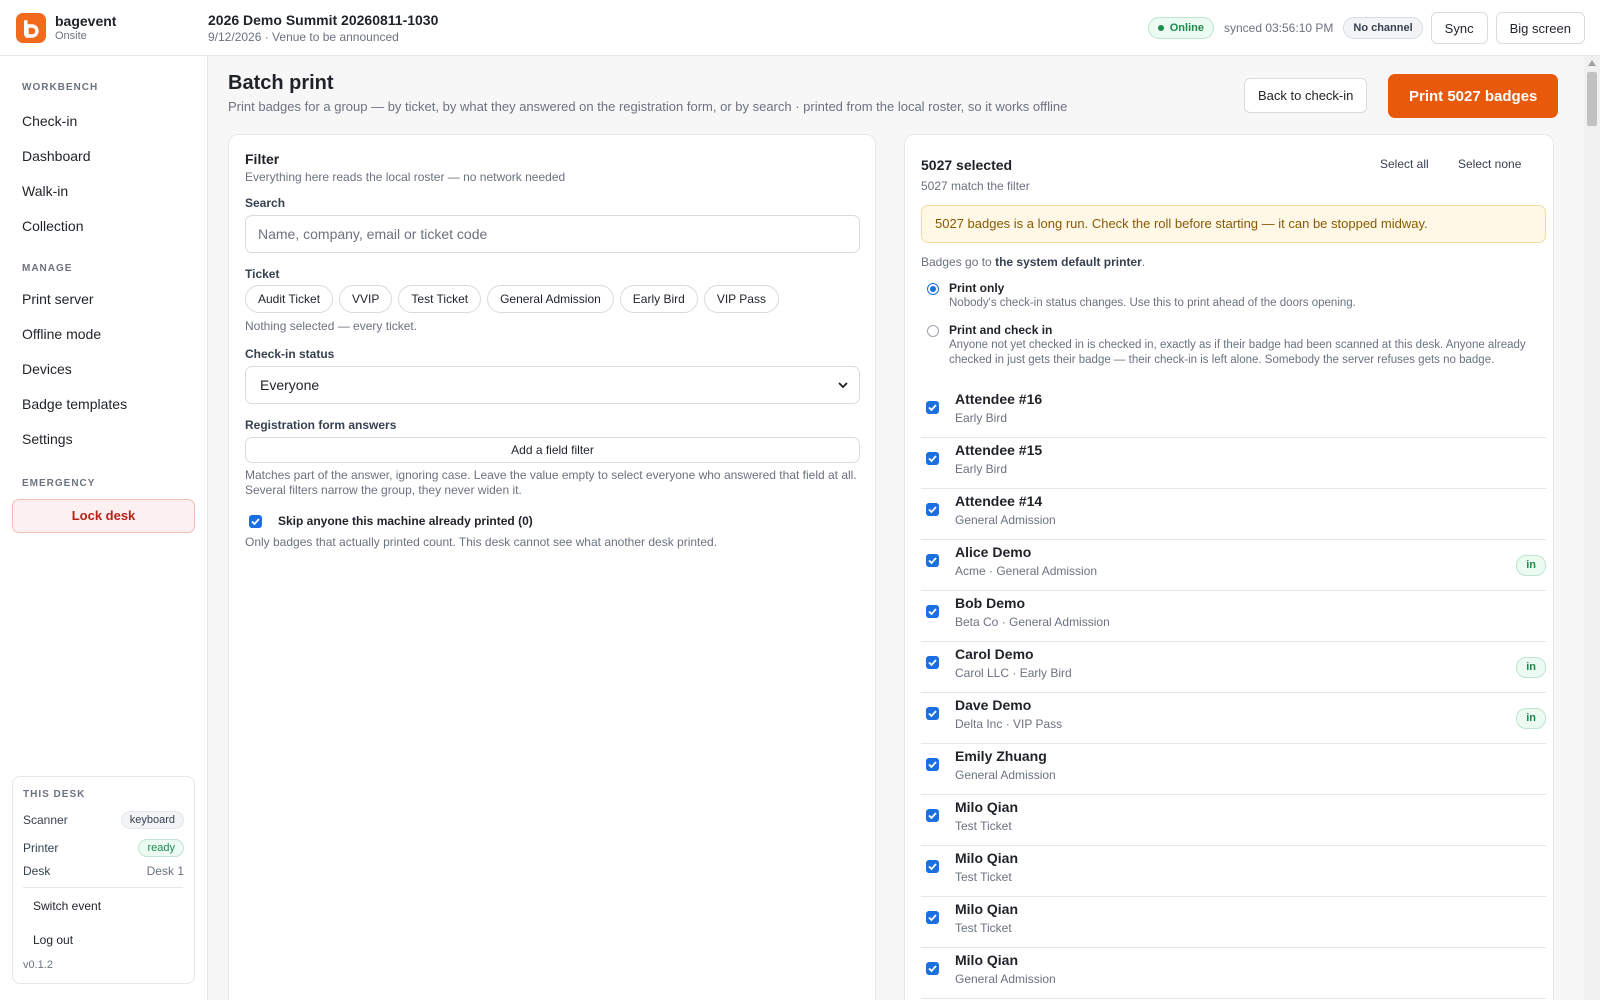 The image size is (1600, 1000). I want to click on desk-divider, so click(103, 887).